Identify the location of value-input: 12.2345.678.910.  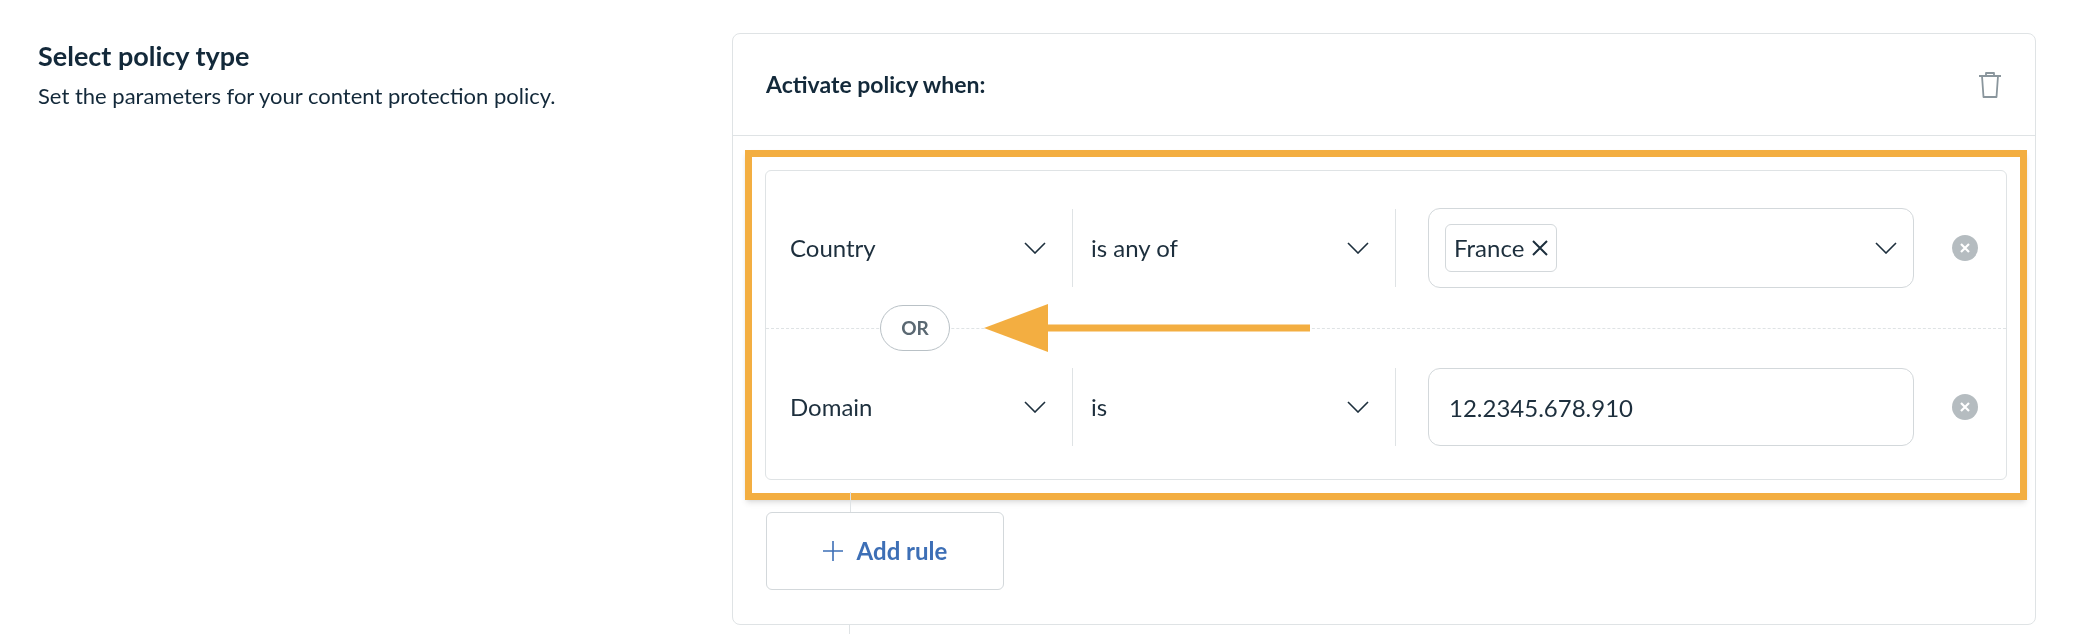
(1671, 407).